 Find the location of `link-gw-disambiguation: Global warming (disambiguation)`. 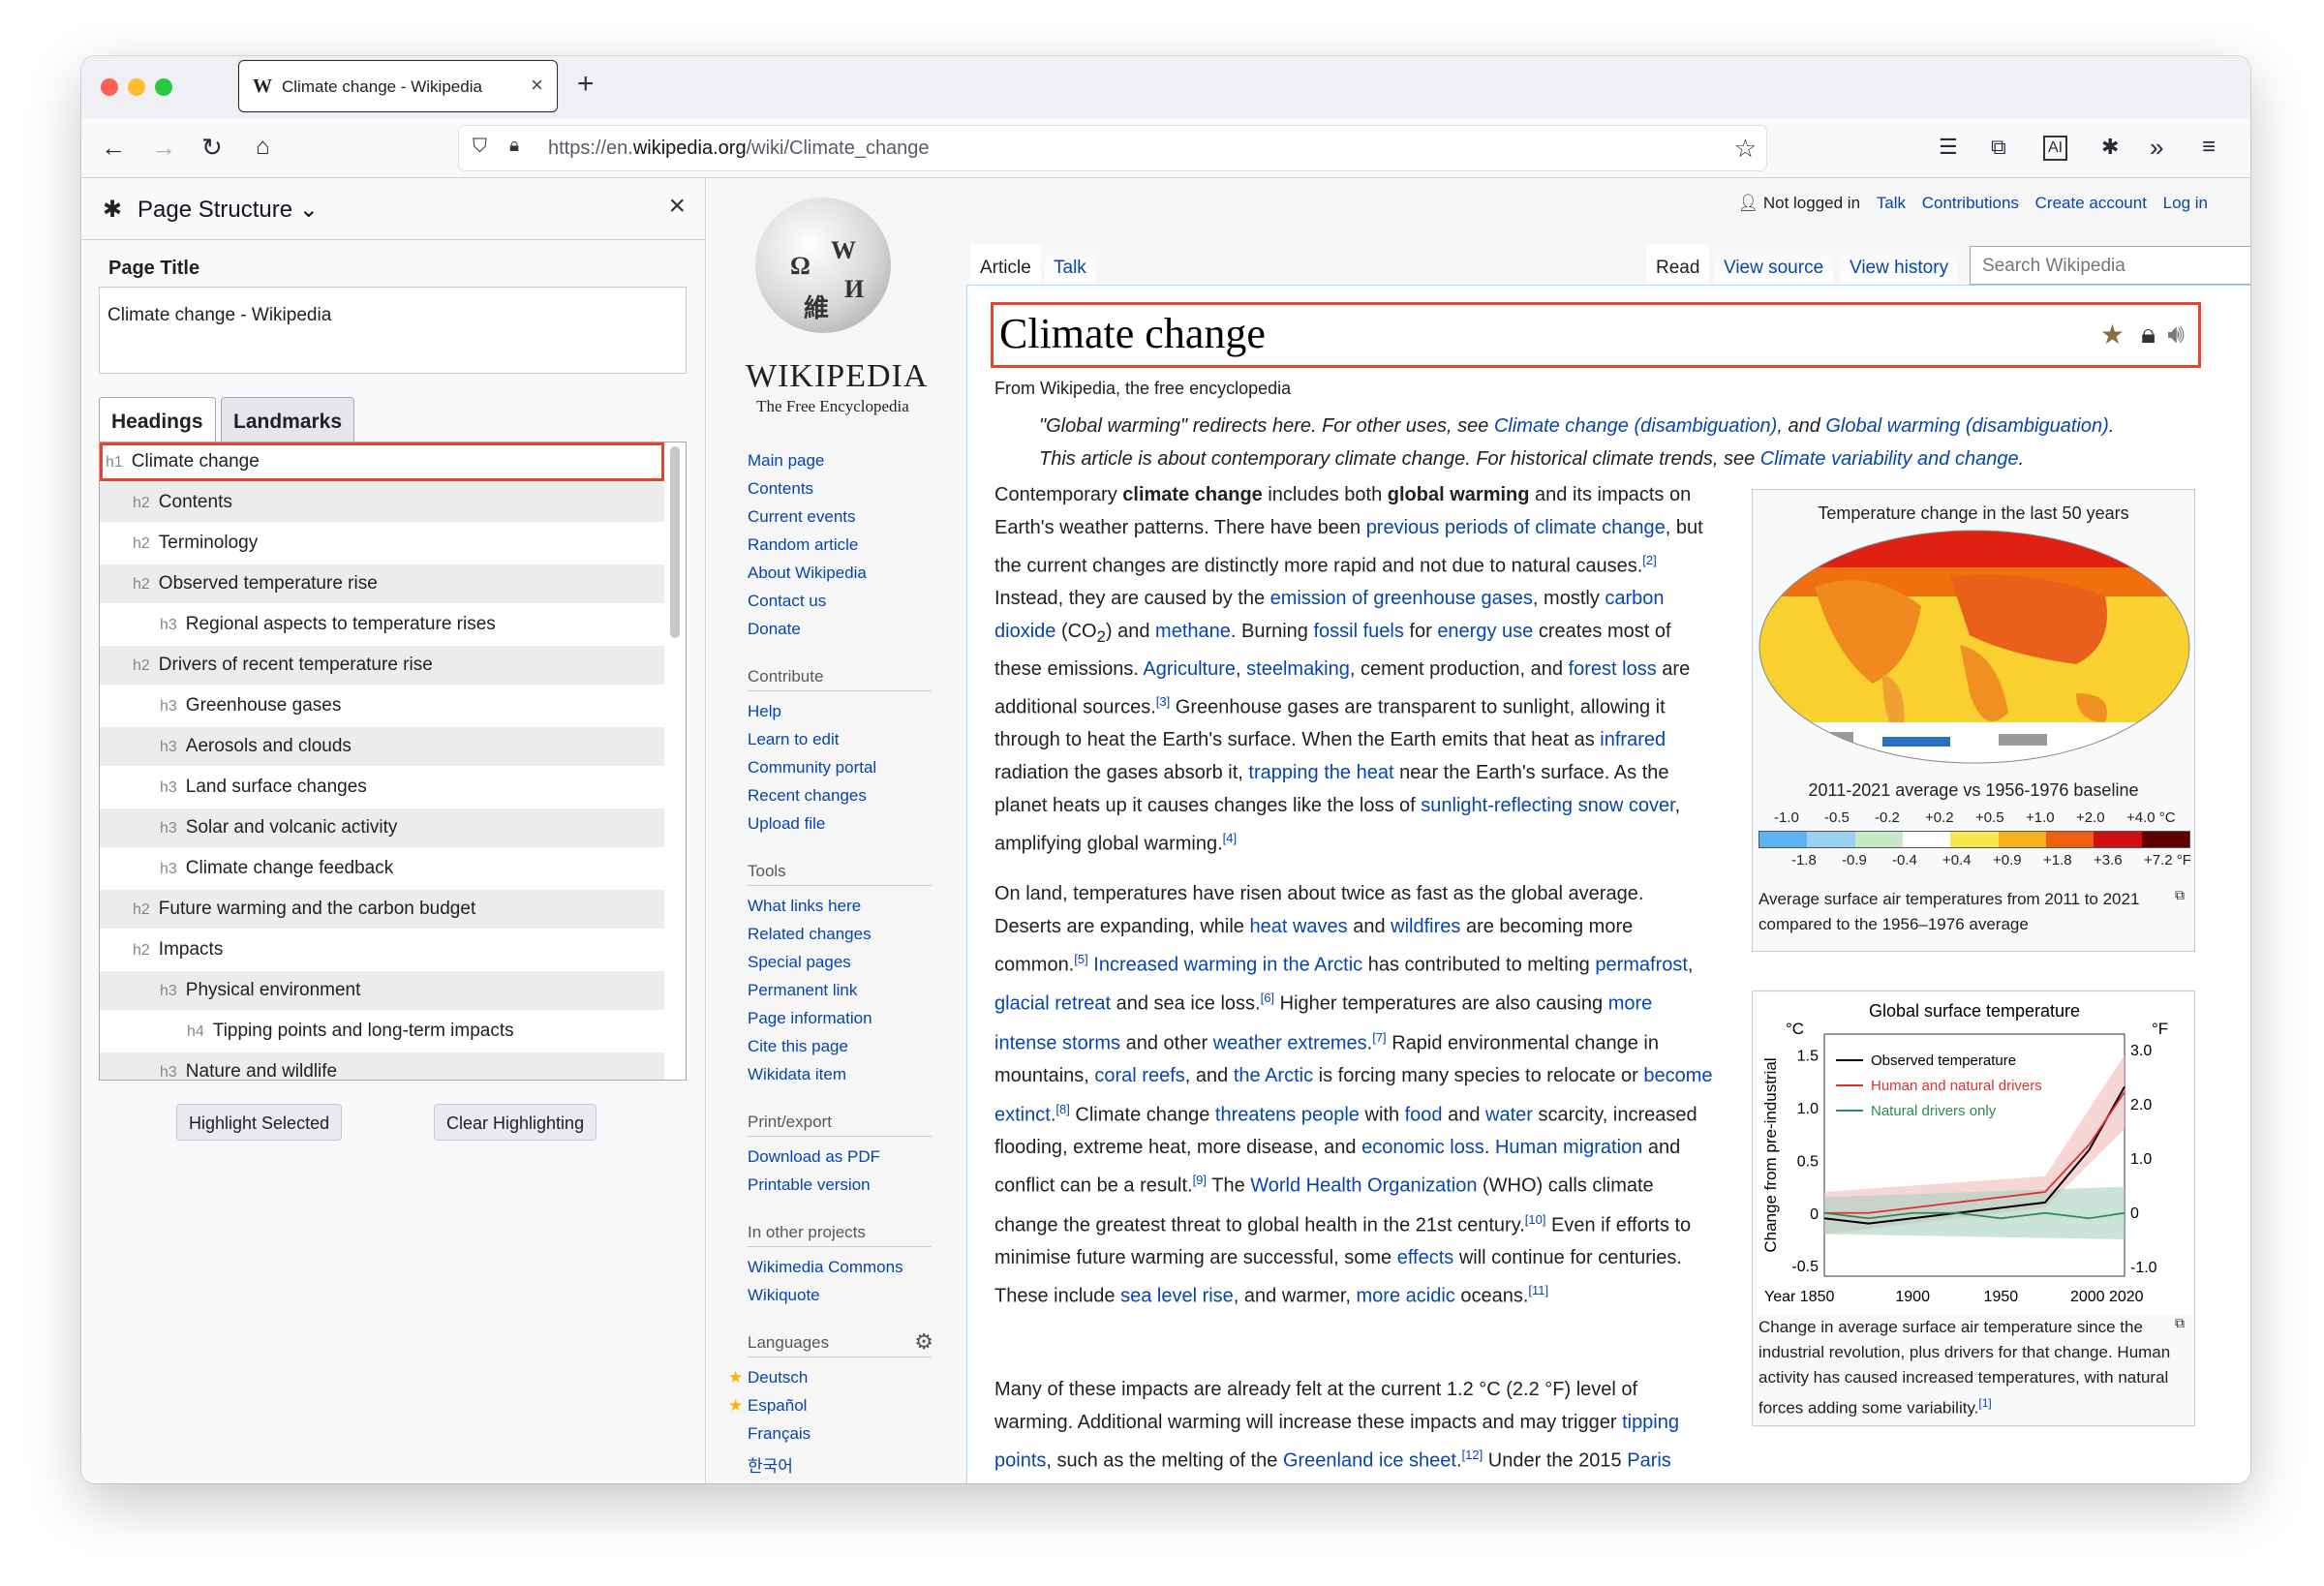

link-gw-disambiguation: Global warming (disambiguation) is located at coordinates (1966, 426).